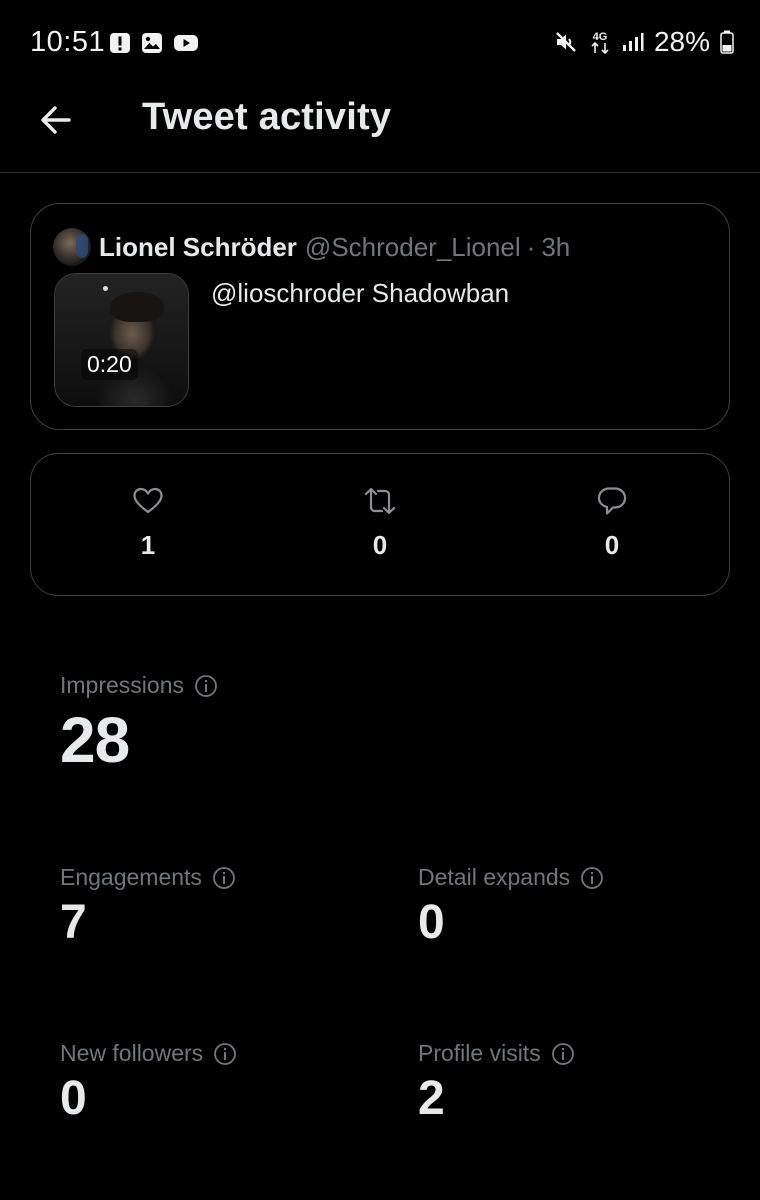 The width and height of the screenshot is (760, 1200). I want to click on engagement-card: 1 0 0, so click(380, 524).